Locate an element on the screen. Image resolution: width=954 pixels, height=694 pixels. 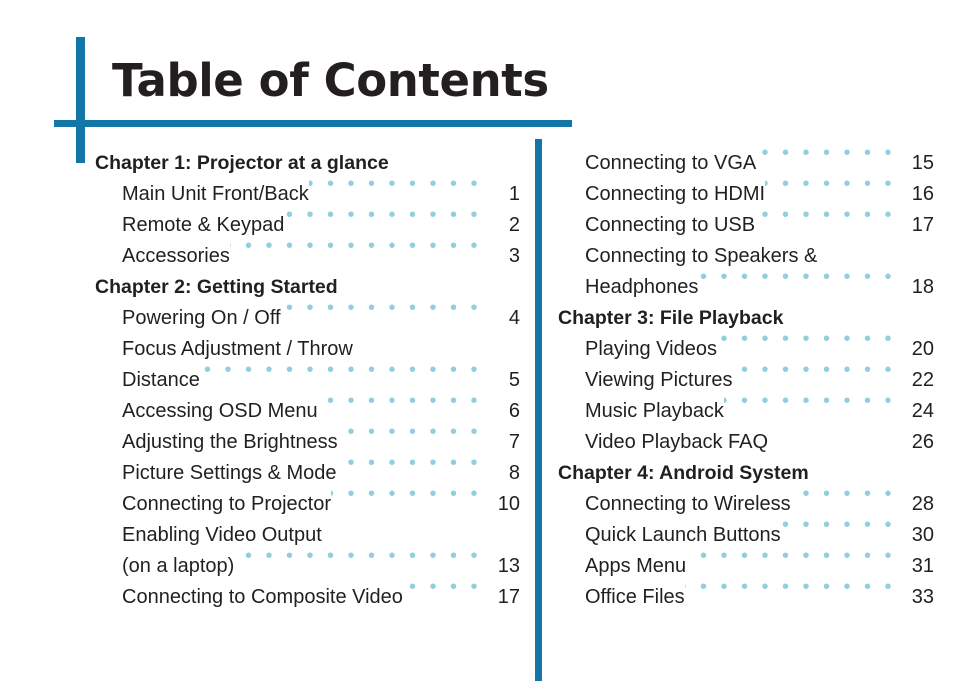
toc-page-number: 28 is located at coordinates (922, 504).